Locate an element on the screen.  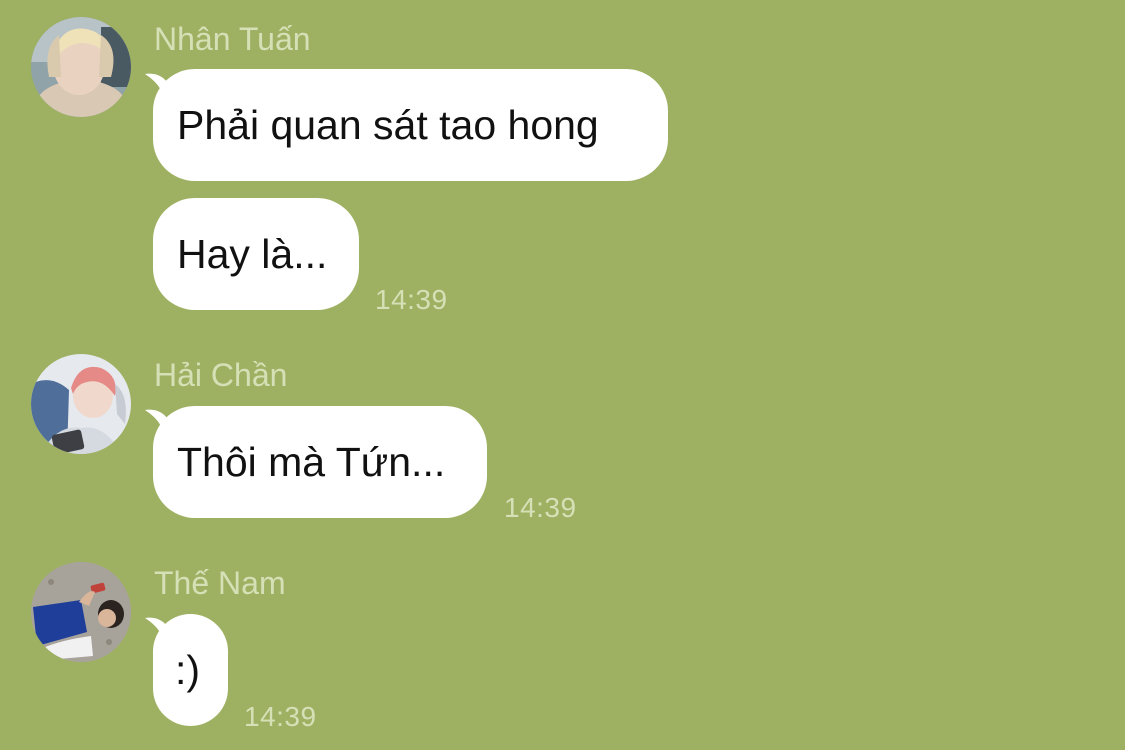
avatar-nhan-tuan is located at coordinates (81, 67).